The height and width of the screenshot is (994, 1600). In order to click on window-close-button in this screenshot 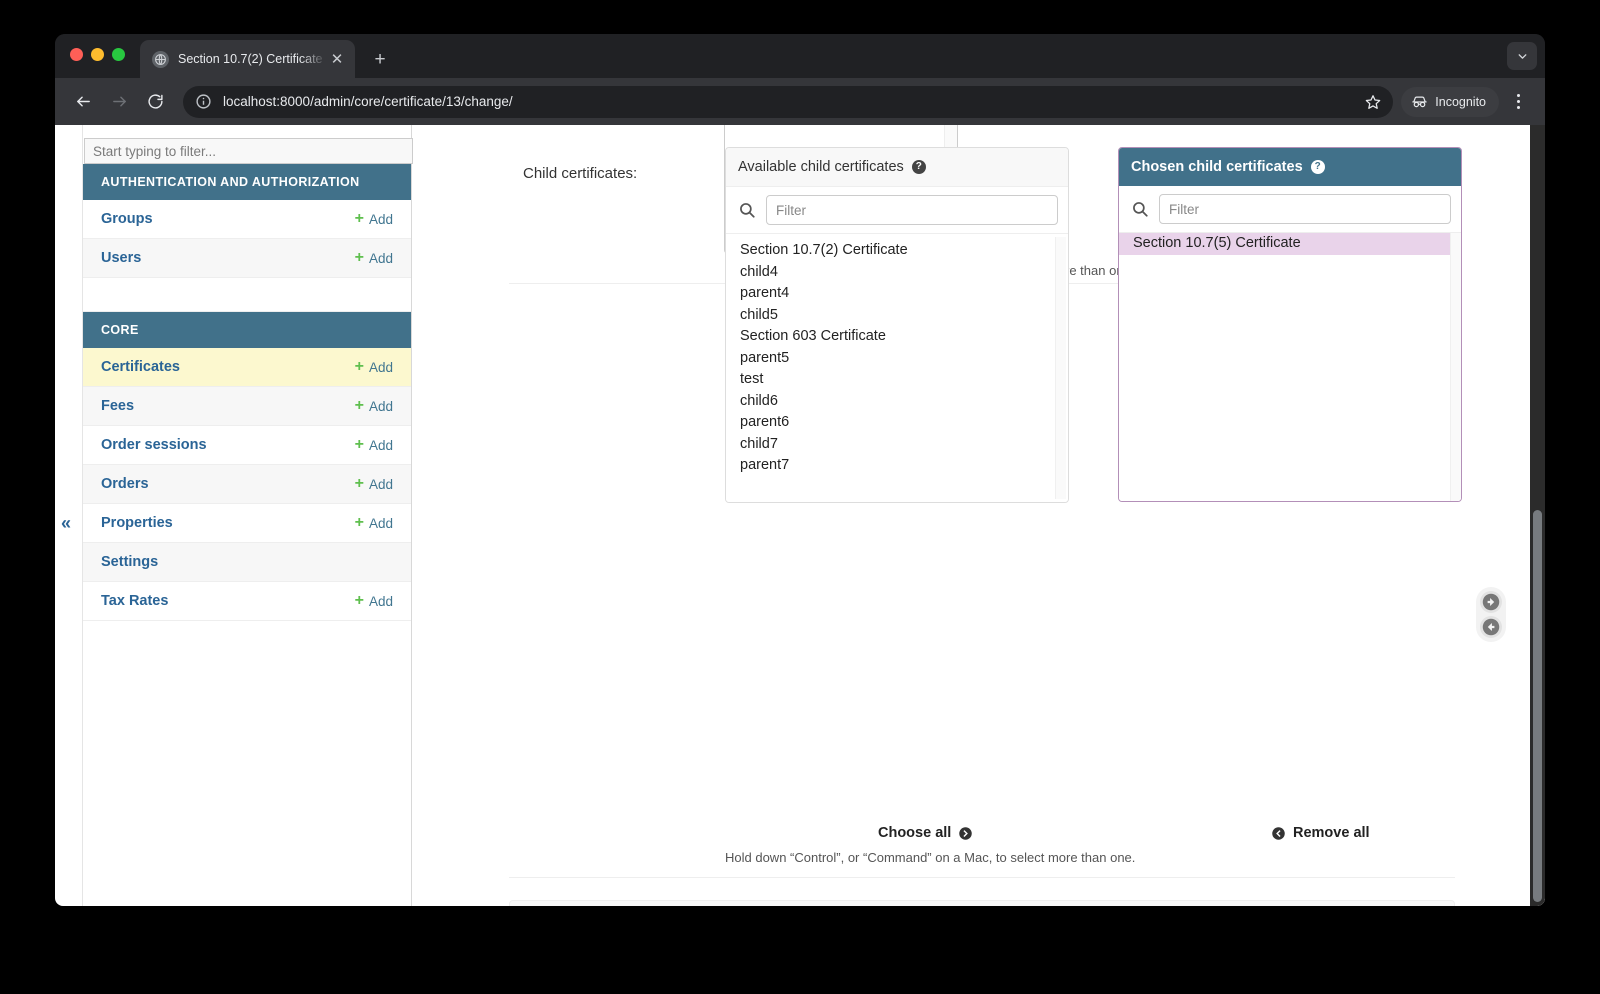, I will do `click(76, 54)`.